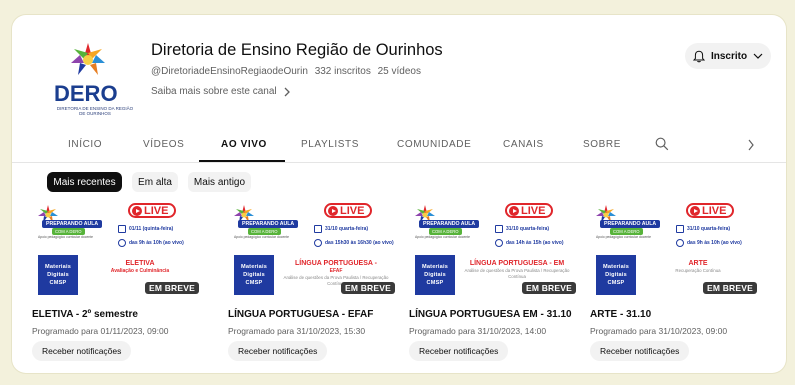 The image size is (795, 385). What do you see at coordinates (86, 93) in the screenshot?
I see `logo-wordmark: DERO` at bounding box center [86, 93].